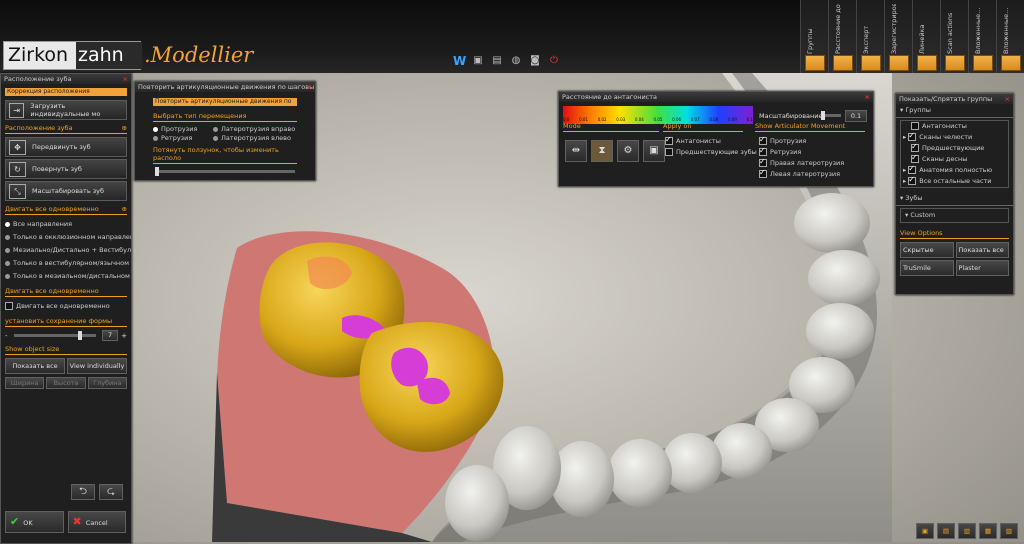 The height and width of the screenshot is (544, 1024). Describe the element at coordinates (124, 336) in the screenshot. I see `plus-label: +` at that location.